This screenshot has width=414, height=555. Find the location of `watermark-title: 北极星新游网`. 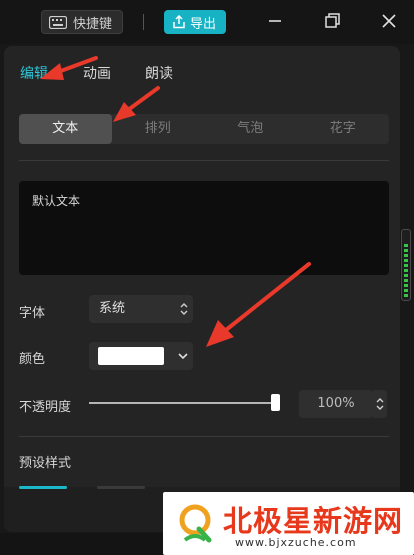

watermark-title: 北极星新游网 is located at coordinates (313, 521).